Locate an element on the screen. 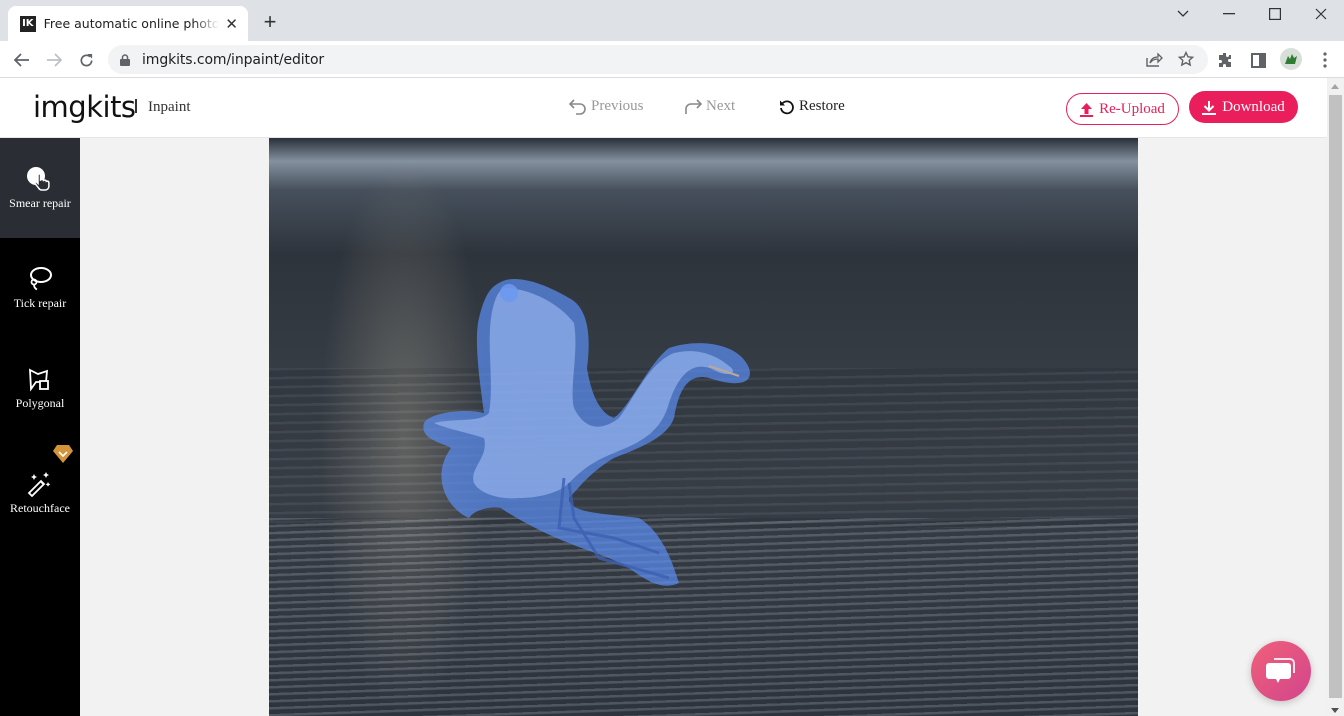  imgkits-logo: imgkits is located at coordinates (84, 107).